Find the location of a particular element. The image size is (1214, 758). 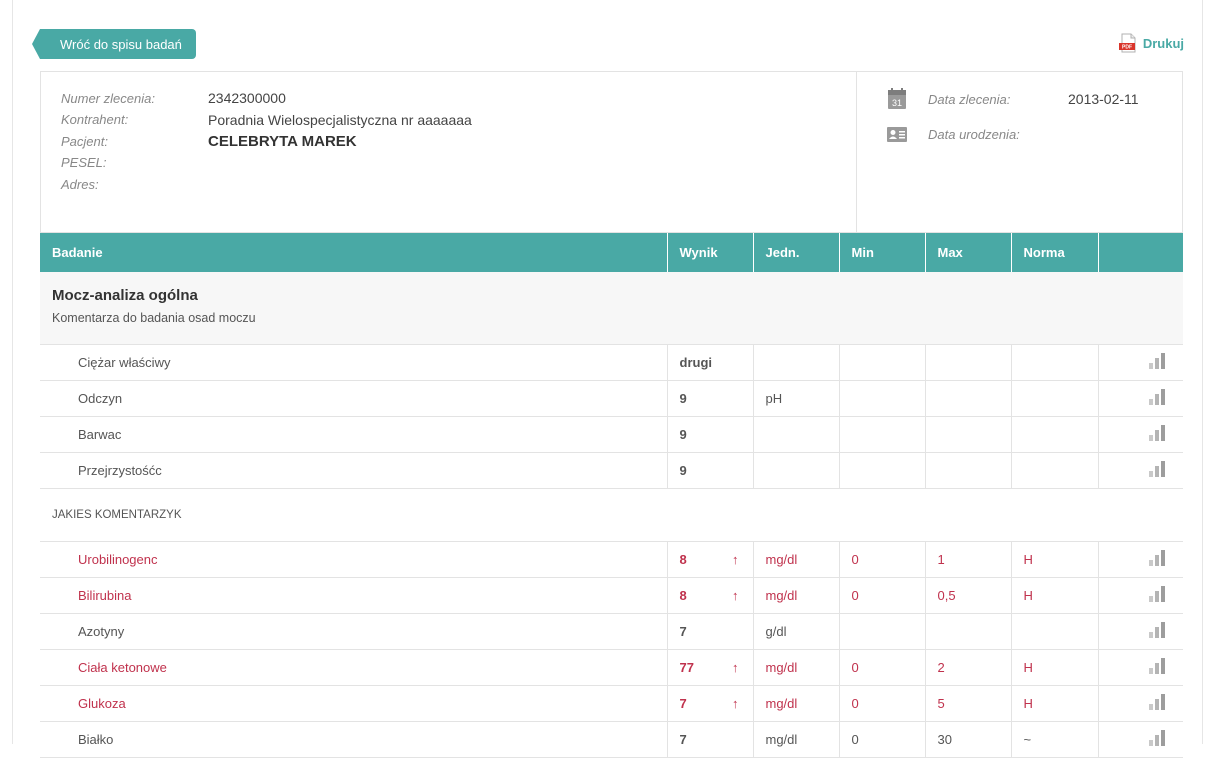

table-row: Białko 7 mg/dl 0 30 ~ is located at coordinates (611, 739).